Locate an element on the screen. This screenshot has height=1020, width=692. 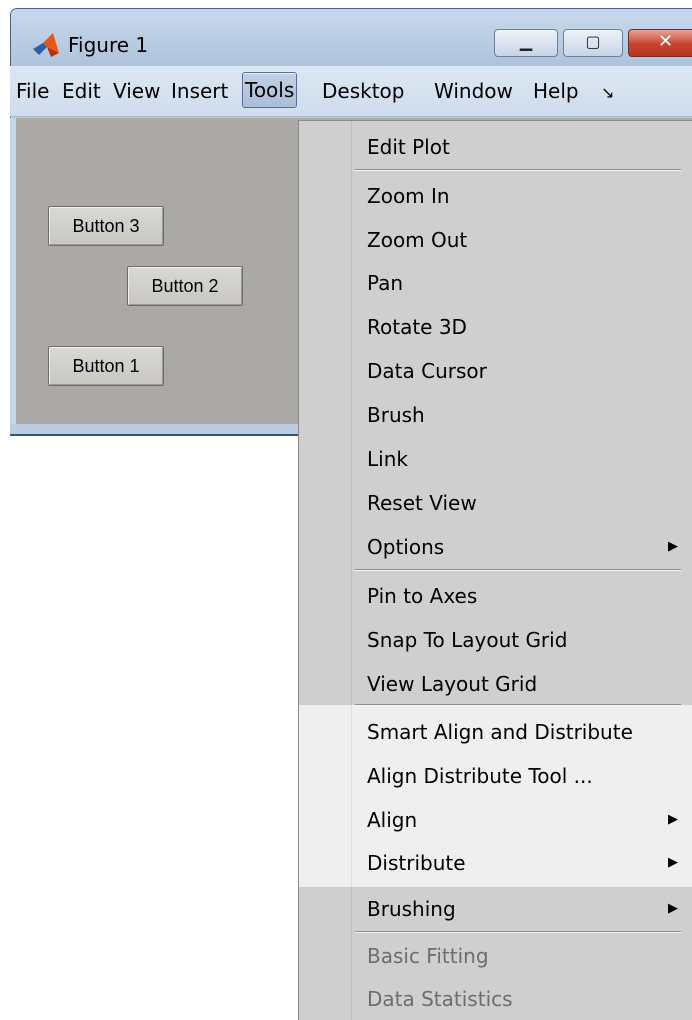
menu-item-snap-to-layout-grid: Snap To Layout Grid is located at coordinates (495, 640).